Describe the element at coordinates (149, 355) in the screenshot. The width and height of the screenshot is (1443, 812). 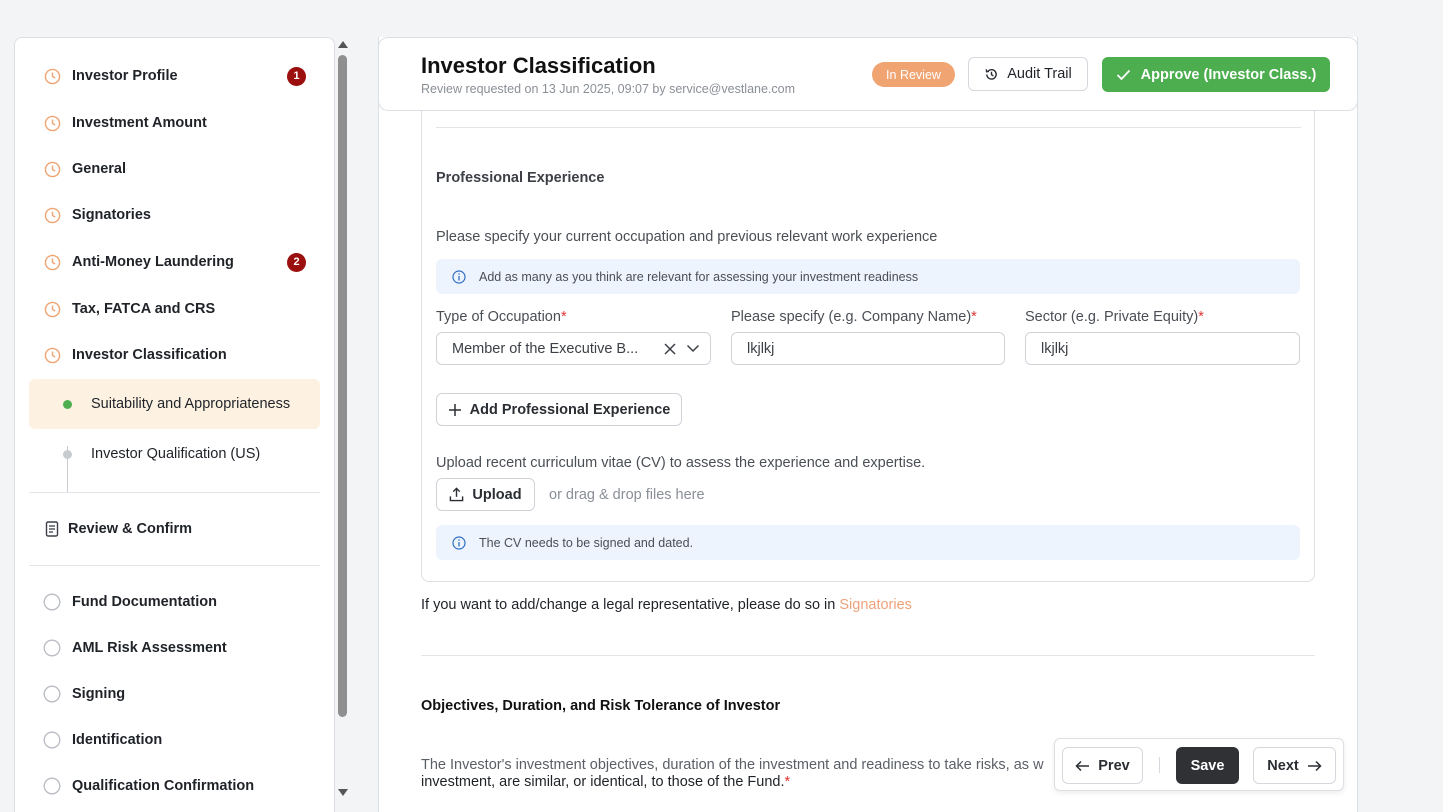
I see `sidebar-item-label: Investor Classification` at that location.